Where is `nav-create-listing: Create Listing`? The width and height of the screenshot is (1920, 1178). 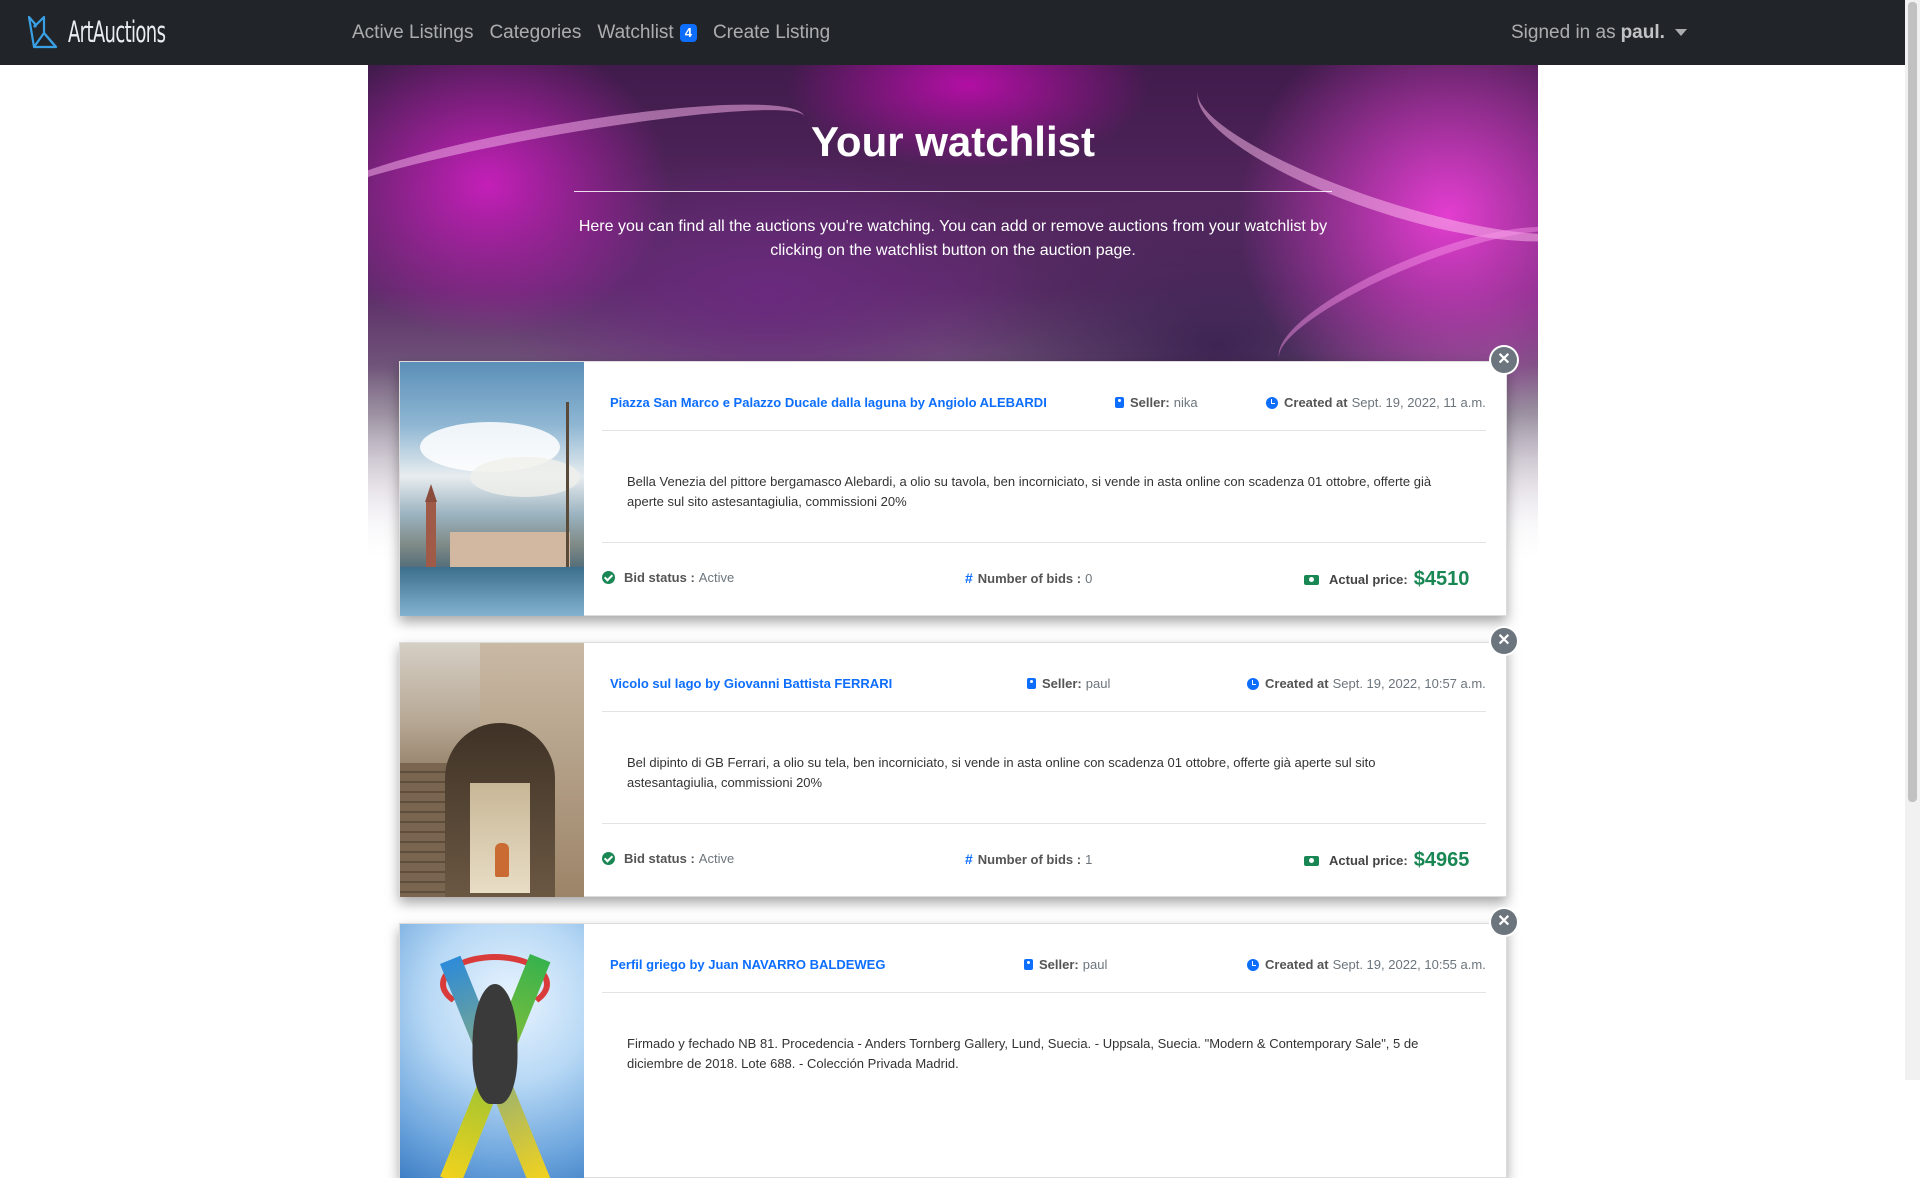
nav-create-listing: Create Listing is located at coordinates (771, 33).